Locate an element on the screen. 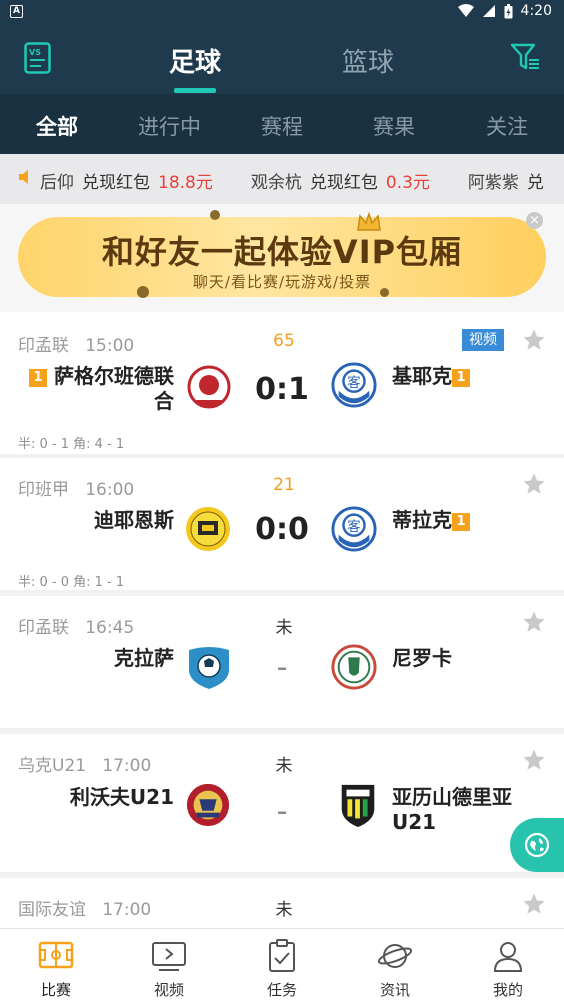 The width and height of the screenshot is (564, 1002). floating-globe-button is located at coordinates (537, 845).